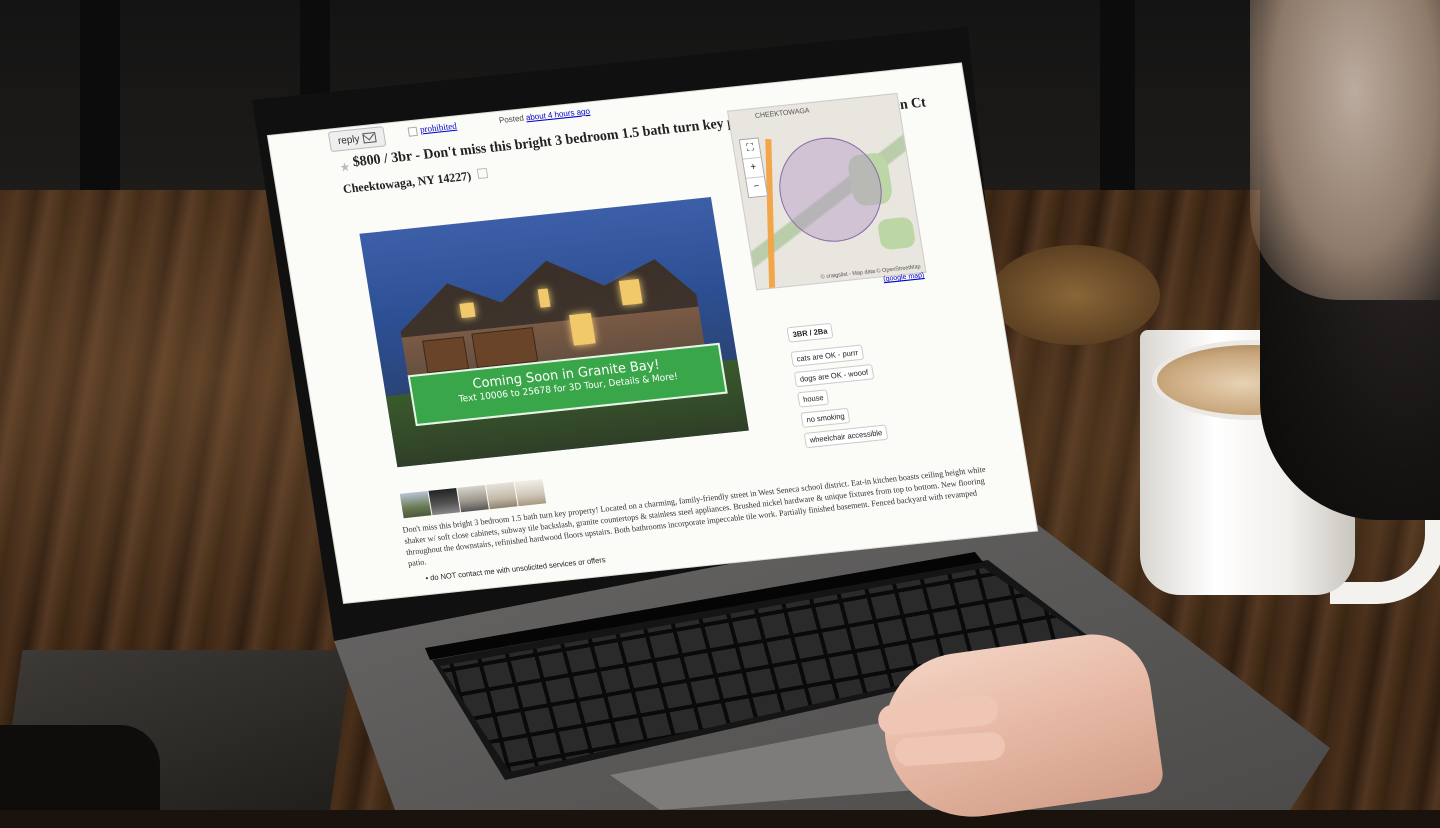 Image resolution: width=1440 pixels, height=828 pixels. I want to click on map-road, so click(770, 215).